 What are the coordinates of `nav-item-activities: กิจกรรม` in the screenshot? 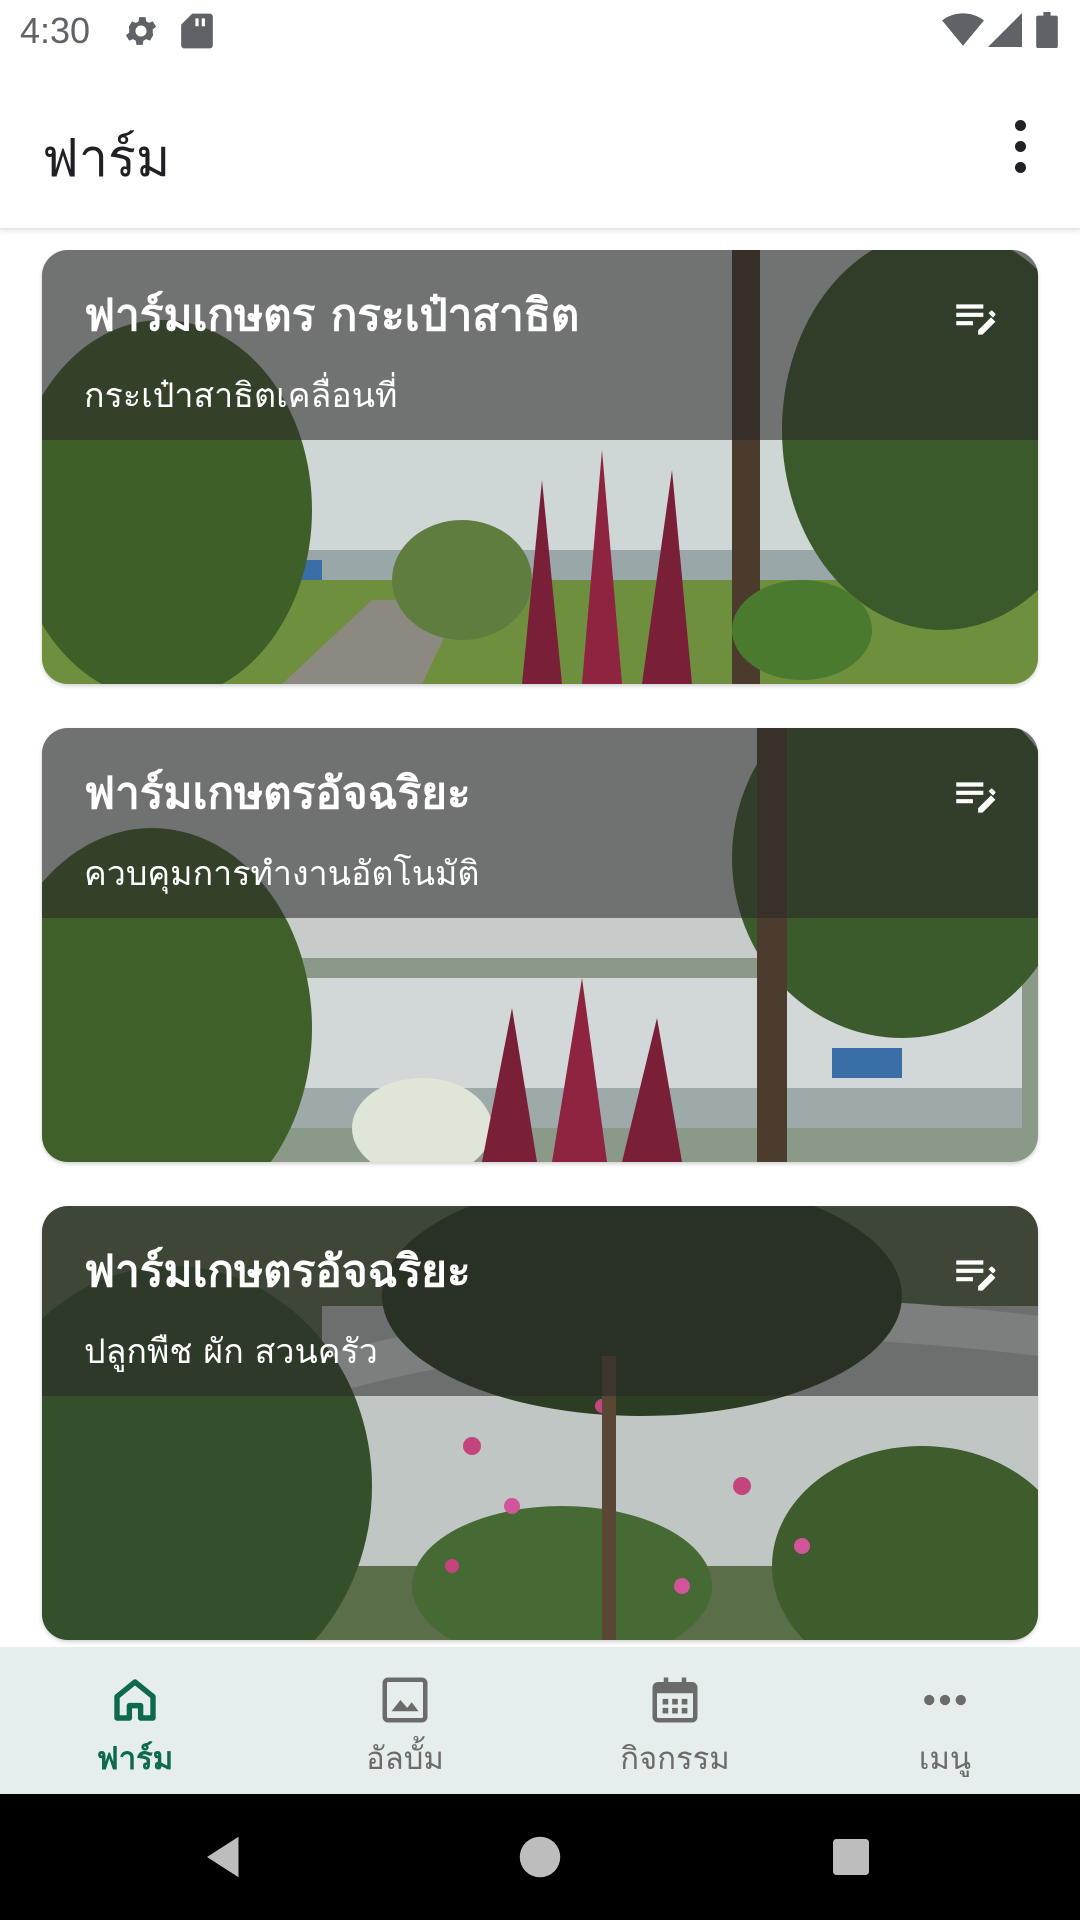 It's located at (675, 1720).